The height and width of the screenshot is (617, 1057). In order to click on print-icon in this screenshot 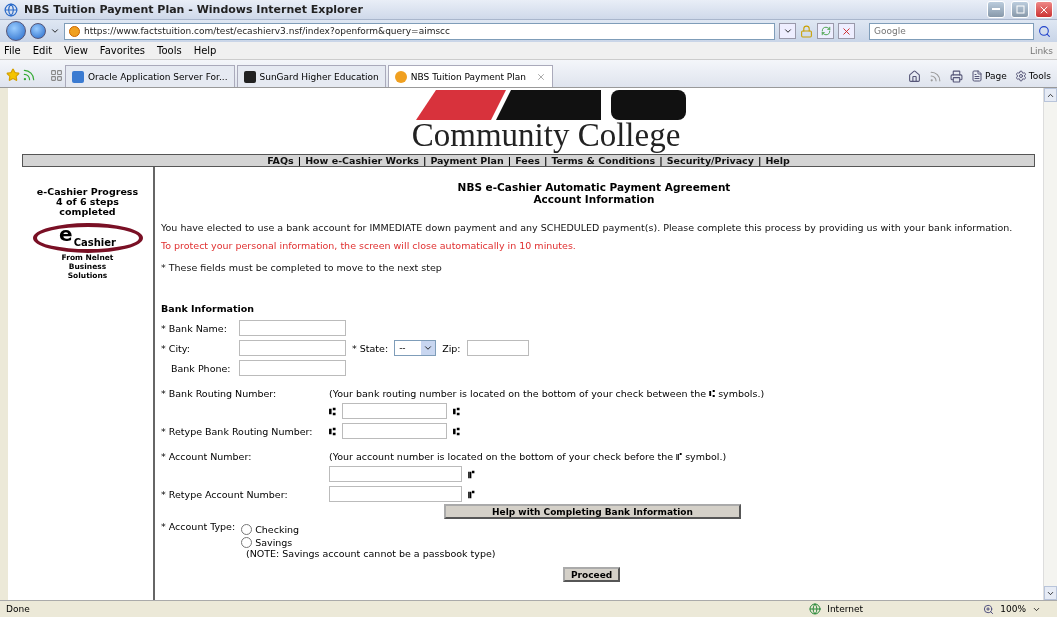, I will do `click(957, 76)`.